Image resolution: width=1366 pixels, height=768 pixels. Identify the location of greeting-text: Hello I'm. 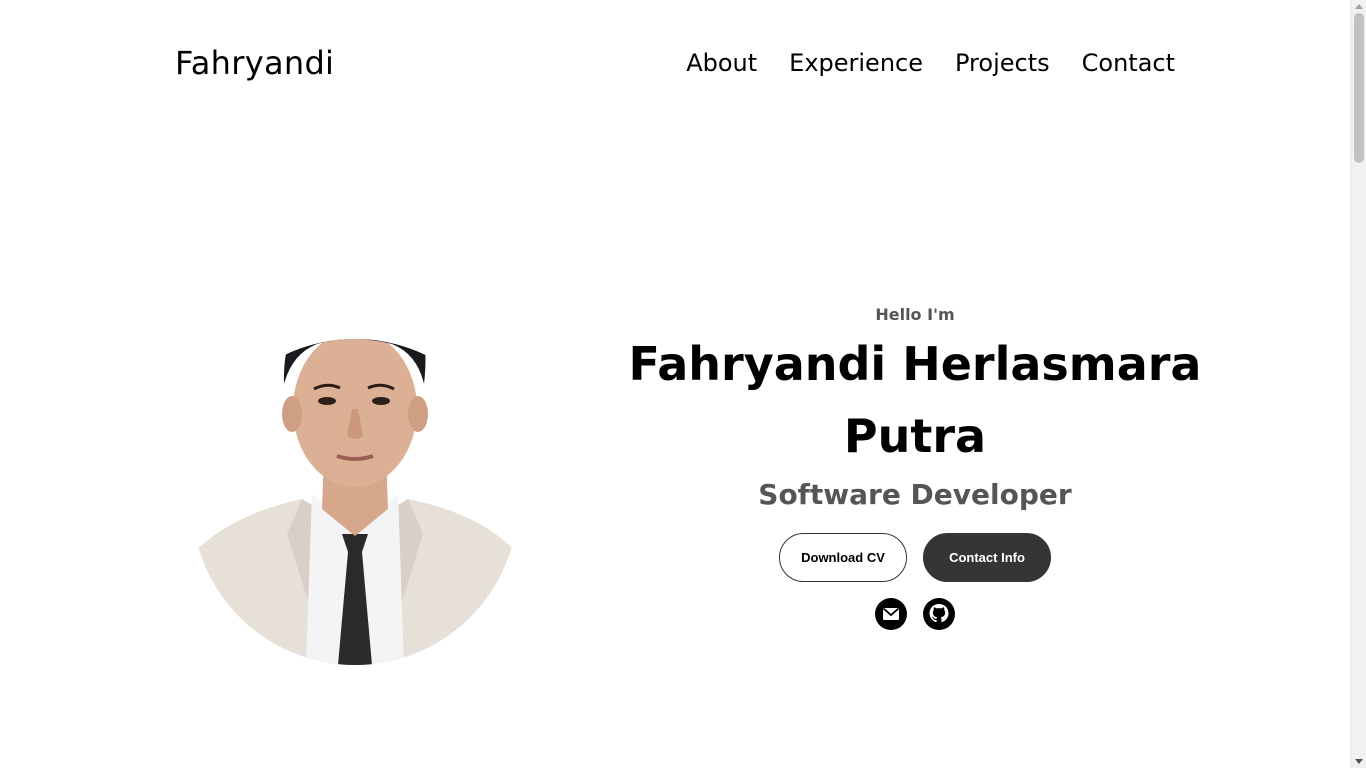
(915, 314).